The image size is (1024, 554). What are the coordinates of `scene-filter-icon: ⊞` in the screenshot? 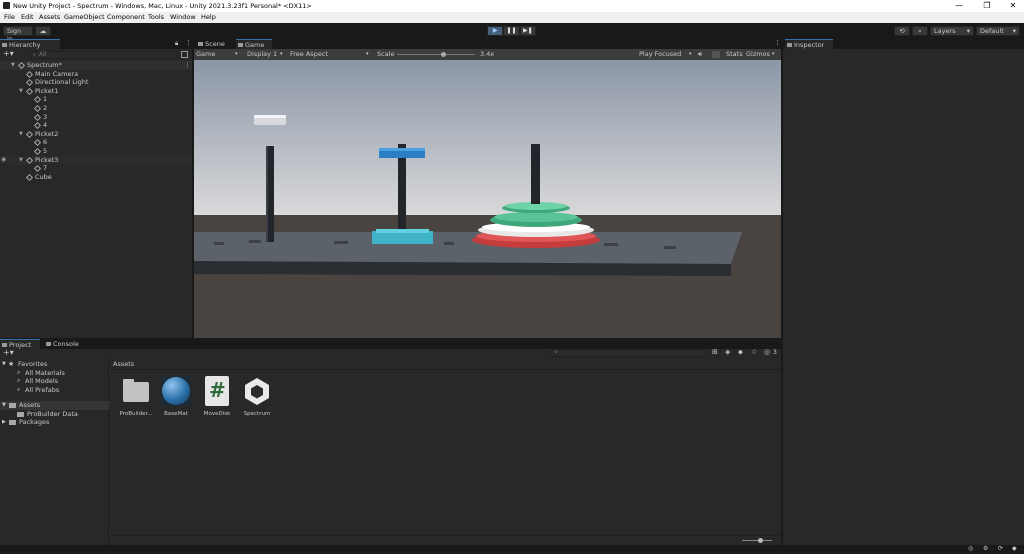 It's located at (715, 352).